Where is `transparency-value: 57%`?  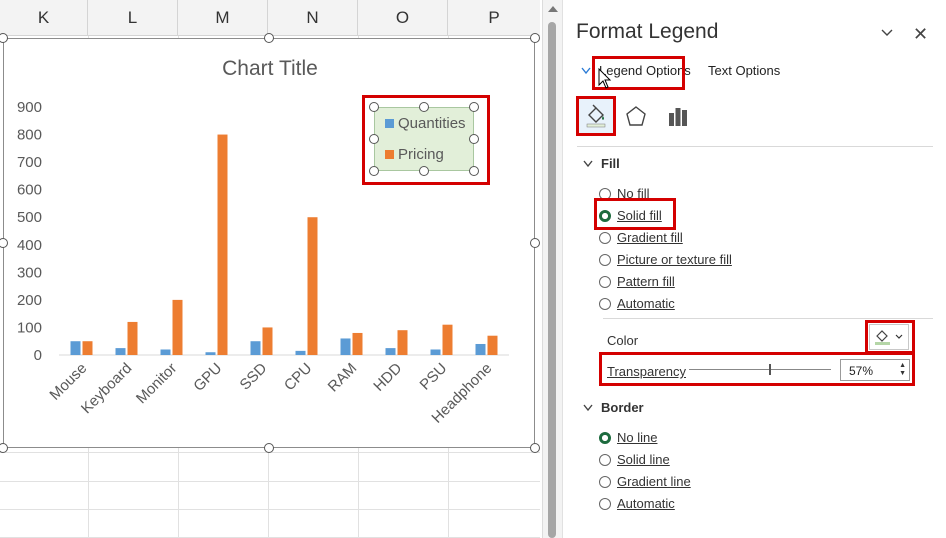 transparency-value: 57% is located at coordinates (861, 371).